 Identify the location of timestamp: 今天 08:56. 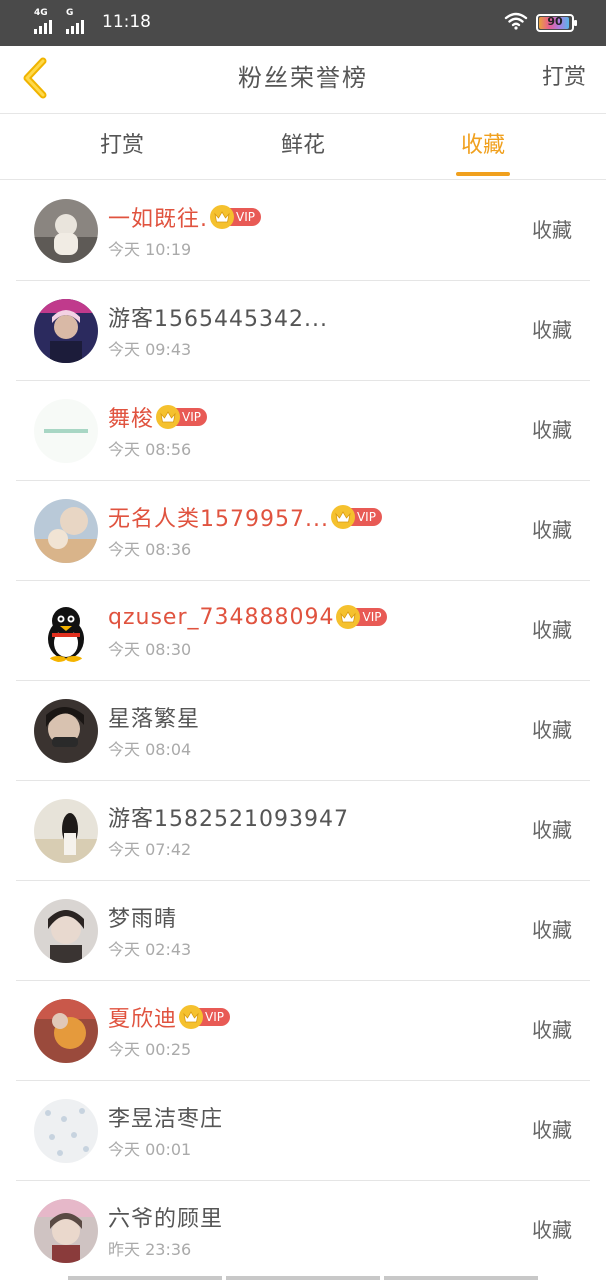
(150, 449).